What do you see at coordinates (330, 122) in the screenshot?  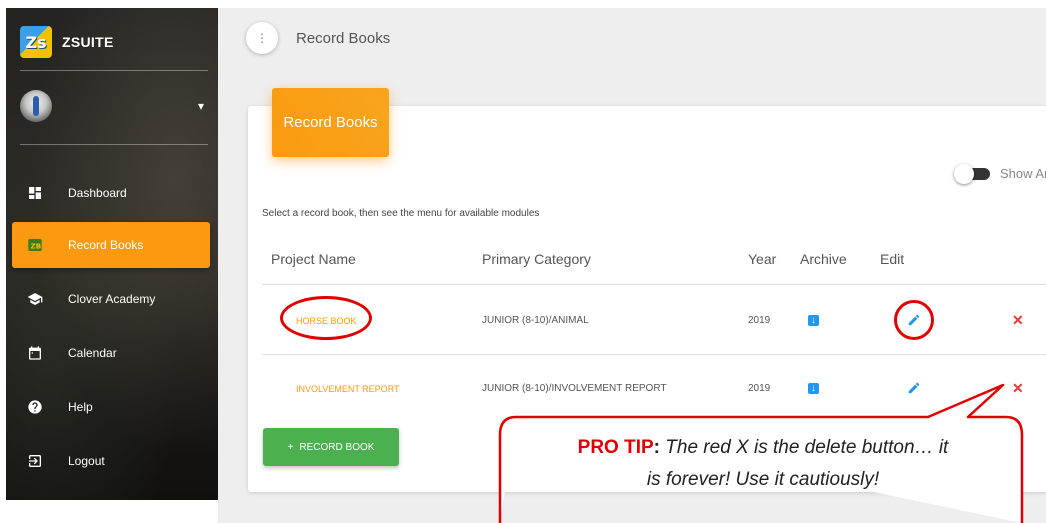 I see `card-header: Record Books` at bounding box center [330, 122].